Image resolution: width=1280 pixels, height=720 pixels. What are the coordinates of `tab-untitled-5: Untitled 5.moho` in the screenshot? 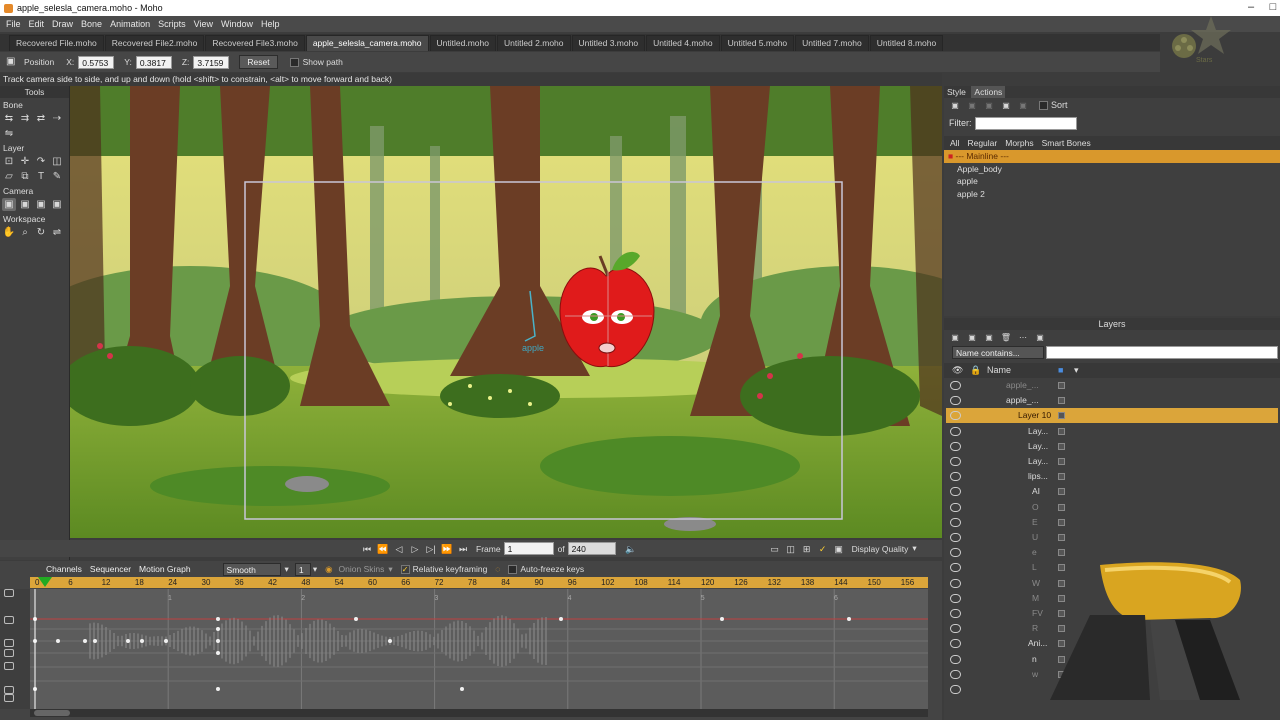 It's located at (757, 43).